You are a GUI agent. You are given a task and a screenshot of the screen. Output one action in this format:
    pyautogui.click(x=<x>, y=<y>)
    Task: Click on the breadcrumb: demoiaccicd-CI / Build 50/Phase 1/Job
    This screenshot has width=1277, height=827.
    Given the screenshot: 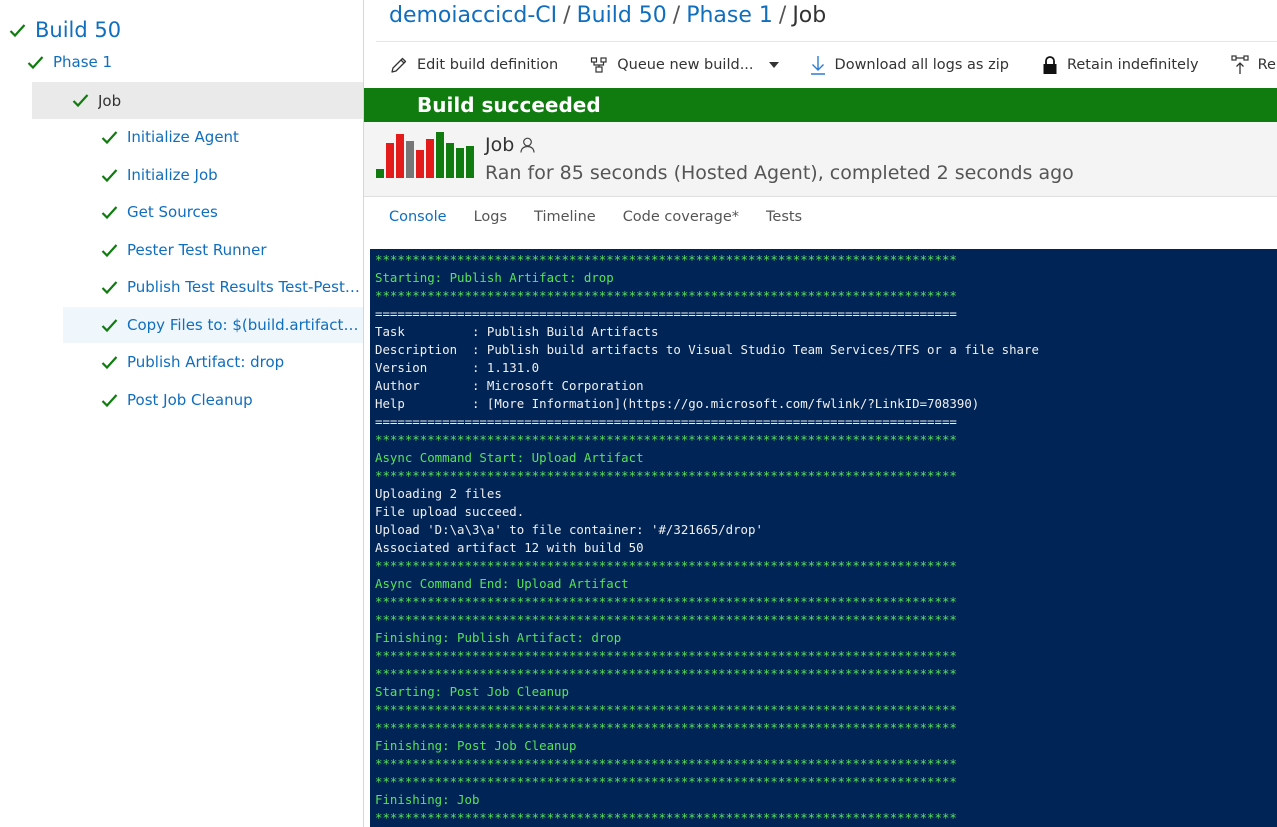 What is the action you would take?
    pyautogui.click(x=607, y=16)
    